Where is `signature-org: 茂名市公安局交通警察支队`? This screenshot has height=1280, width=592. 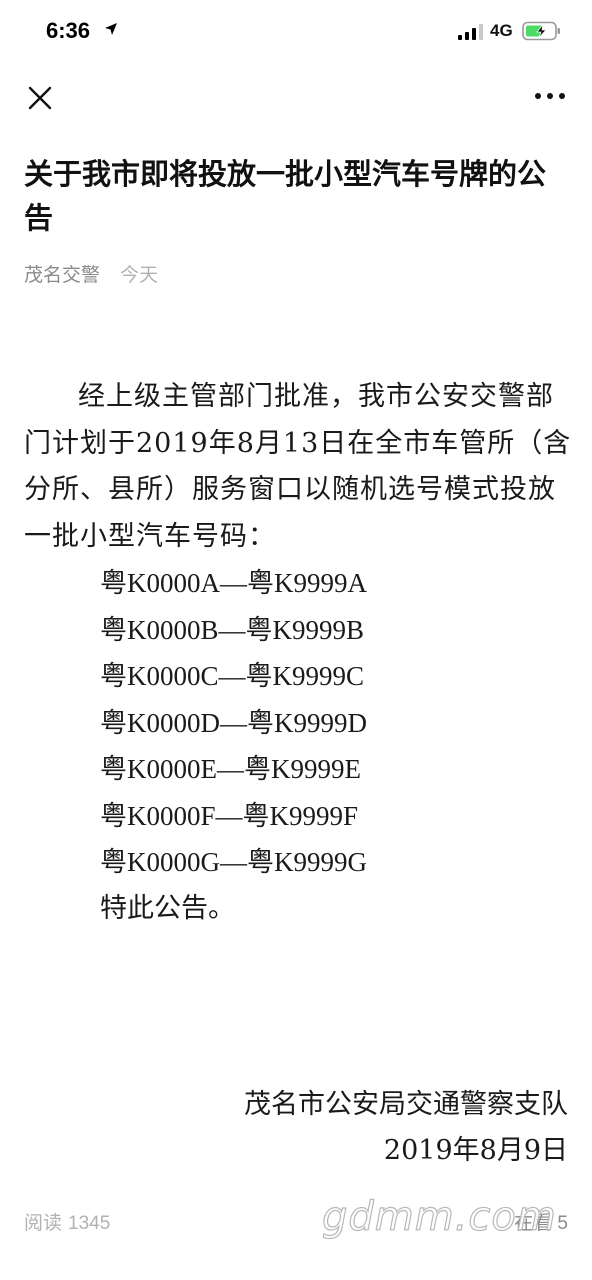
signature-org: 茂名市公安局交通警察支队 is located at coordinates (406, 1104).